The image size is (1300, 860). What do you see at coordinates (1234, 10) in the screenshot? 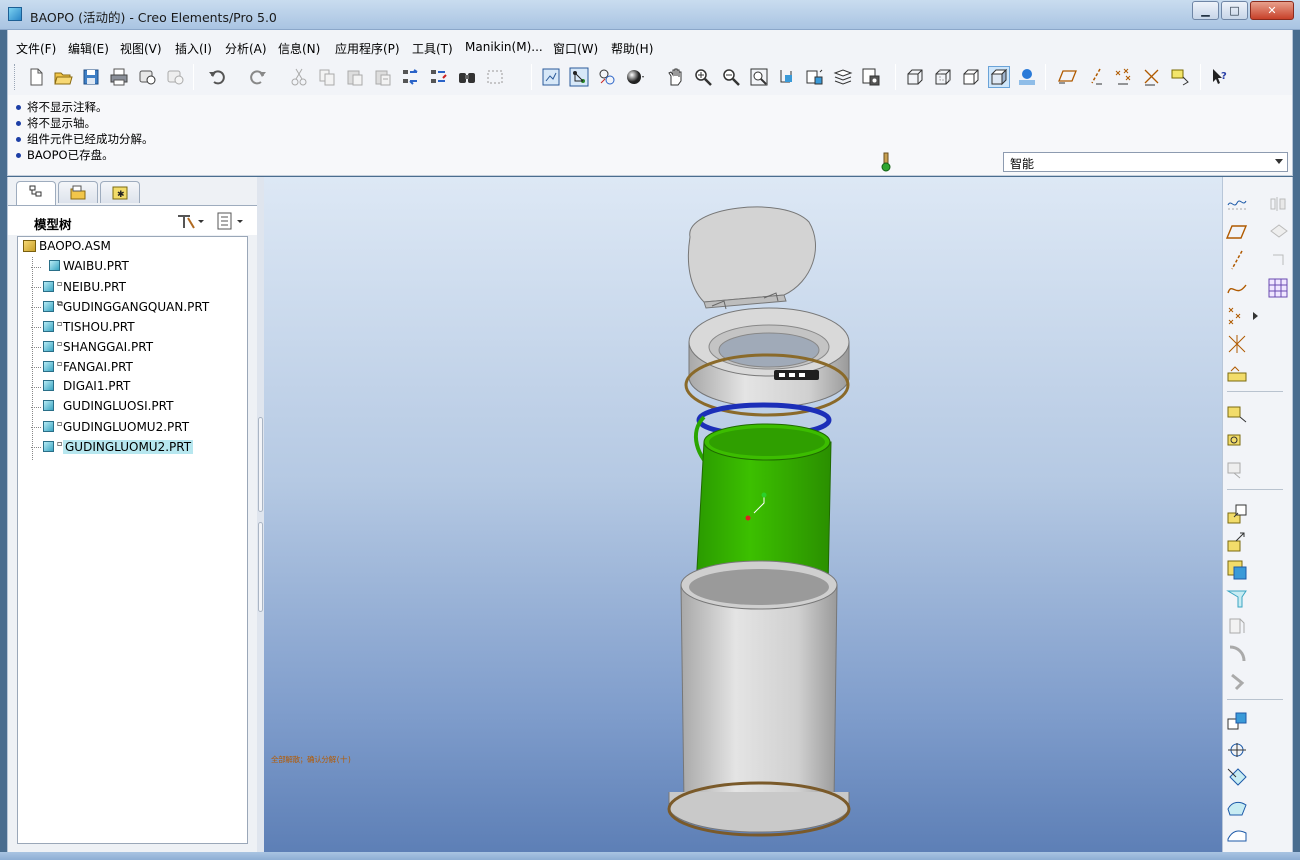
I see `maximize-button: □` at bounding box center [1234, 10].